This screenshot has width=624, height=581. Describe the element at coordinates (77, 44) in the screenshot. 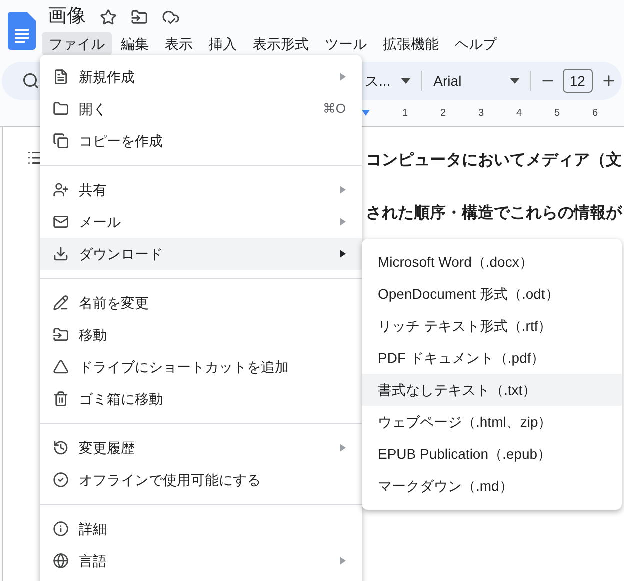

I see `menu-bar-item: ファイル` at that location.